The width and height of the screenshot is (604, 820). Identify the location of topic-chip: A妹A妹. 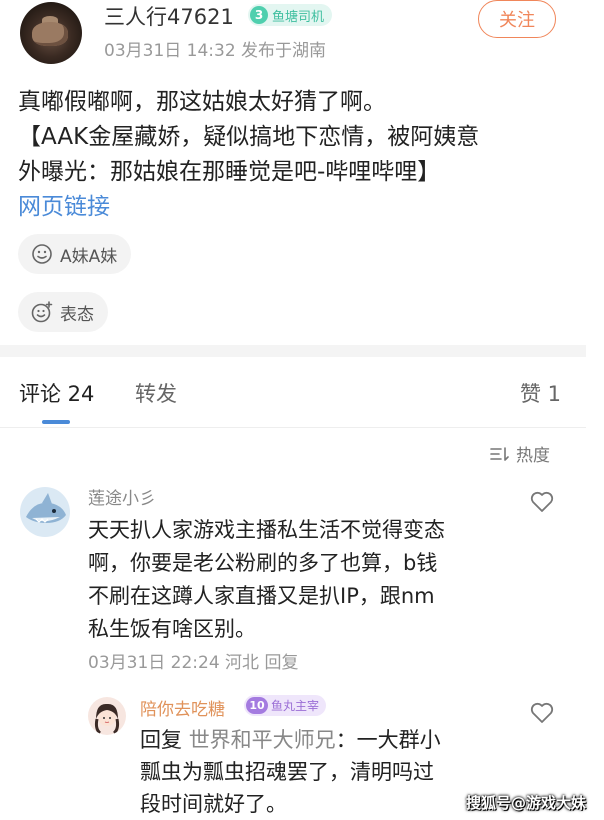
(75, 254).